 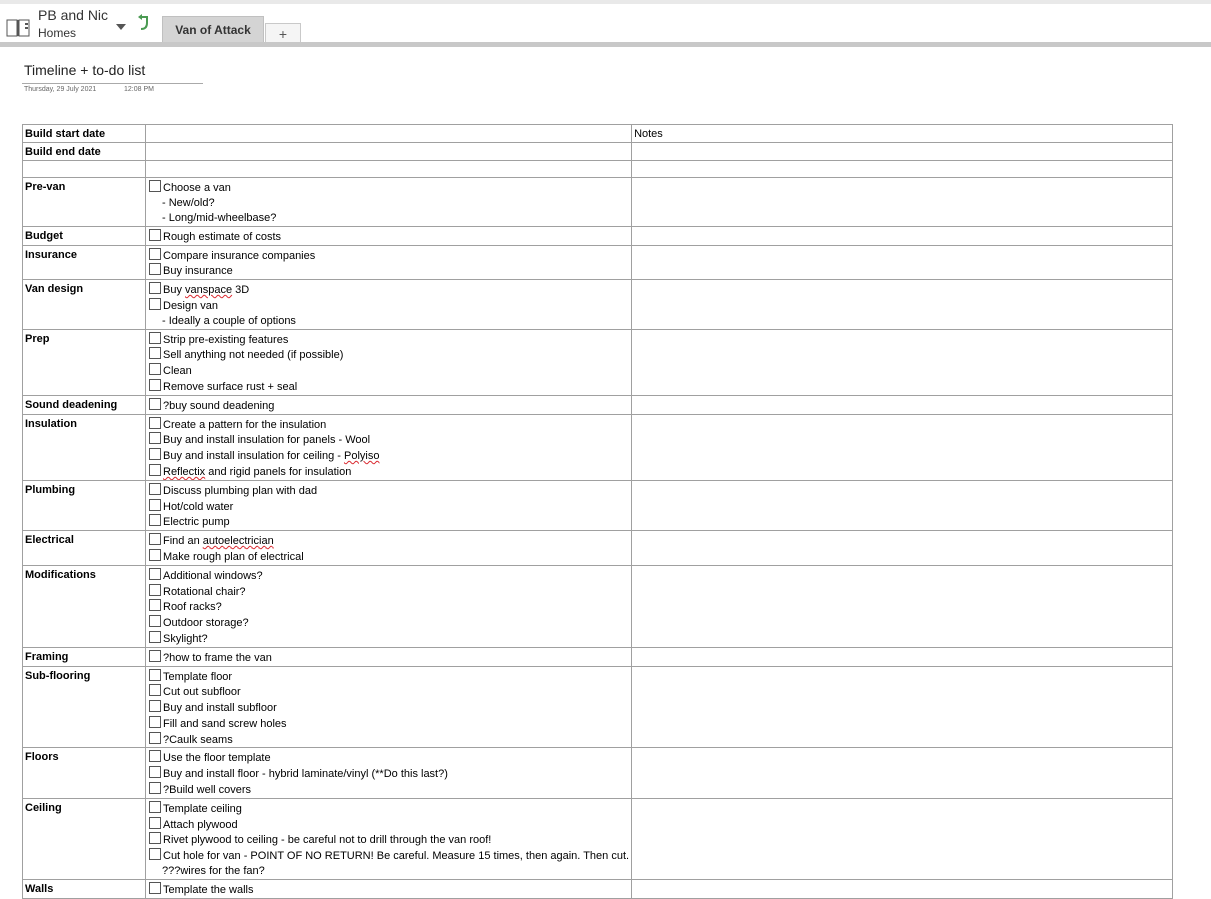 What do you see at coordinates (388, 188) in the screenshot?
I see `todo-item: Choose a van` at bounding box center [388, 188].